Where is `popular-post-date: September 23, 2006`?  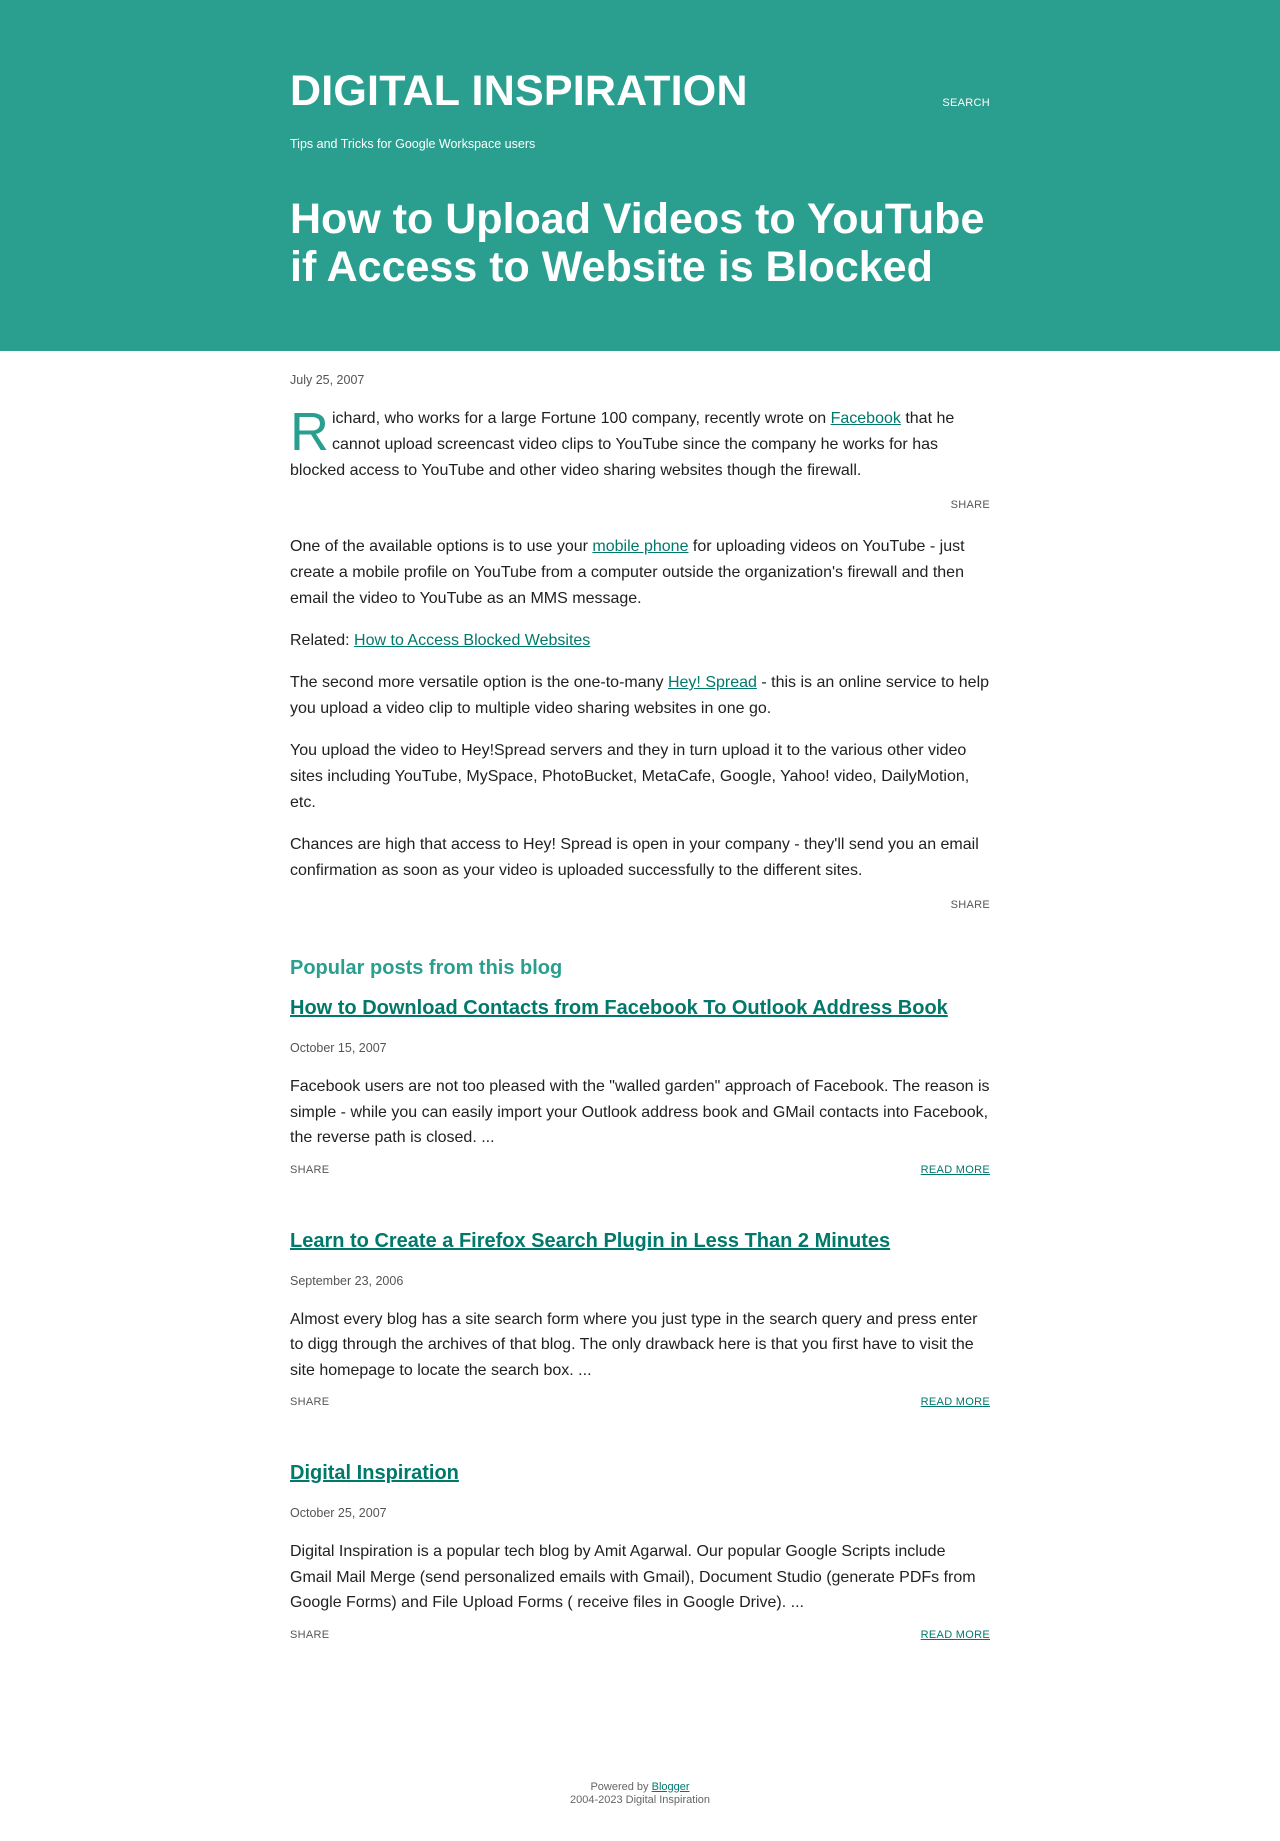
popular-post-date: September 23, 2006 is located at coordinates (347, 1280).